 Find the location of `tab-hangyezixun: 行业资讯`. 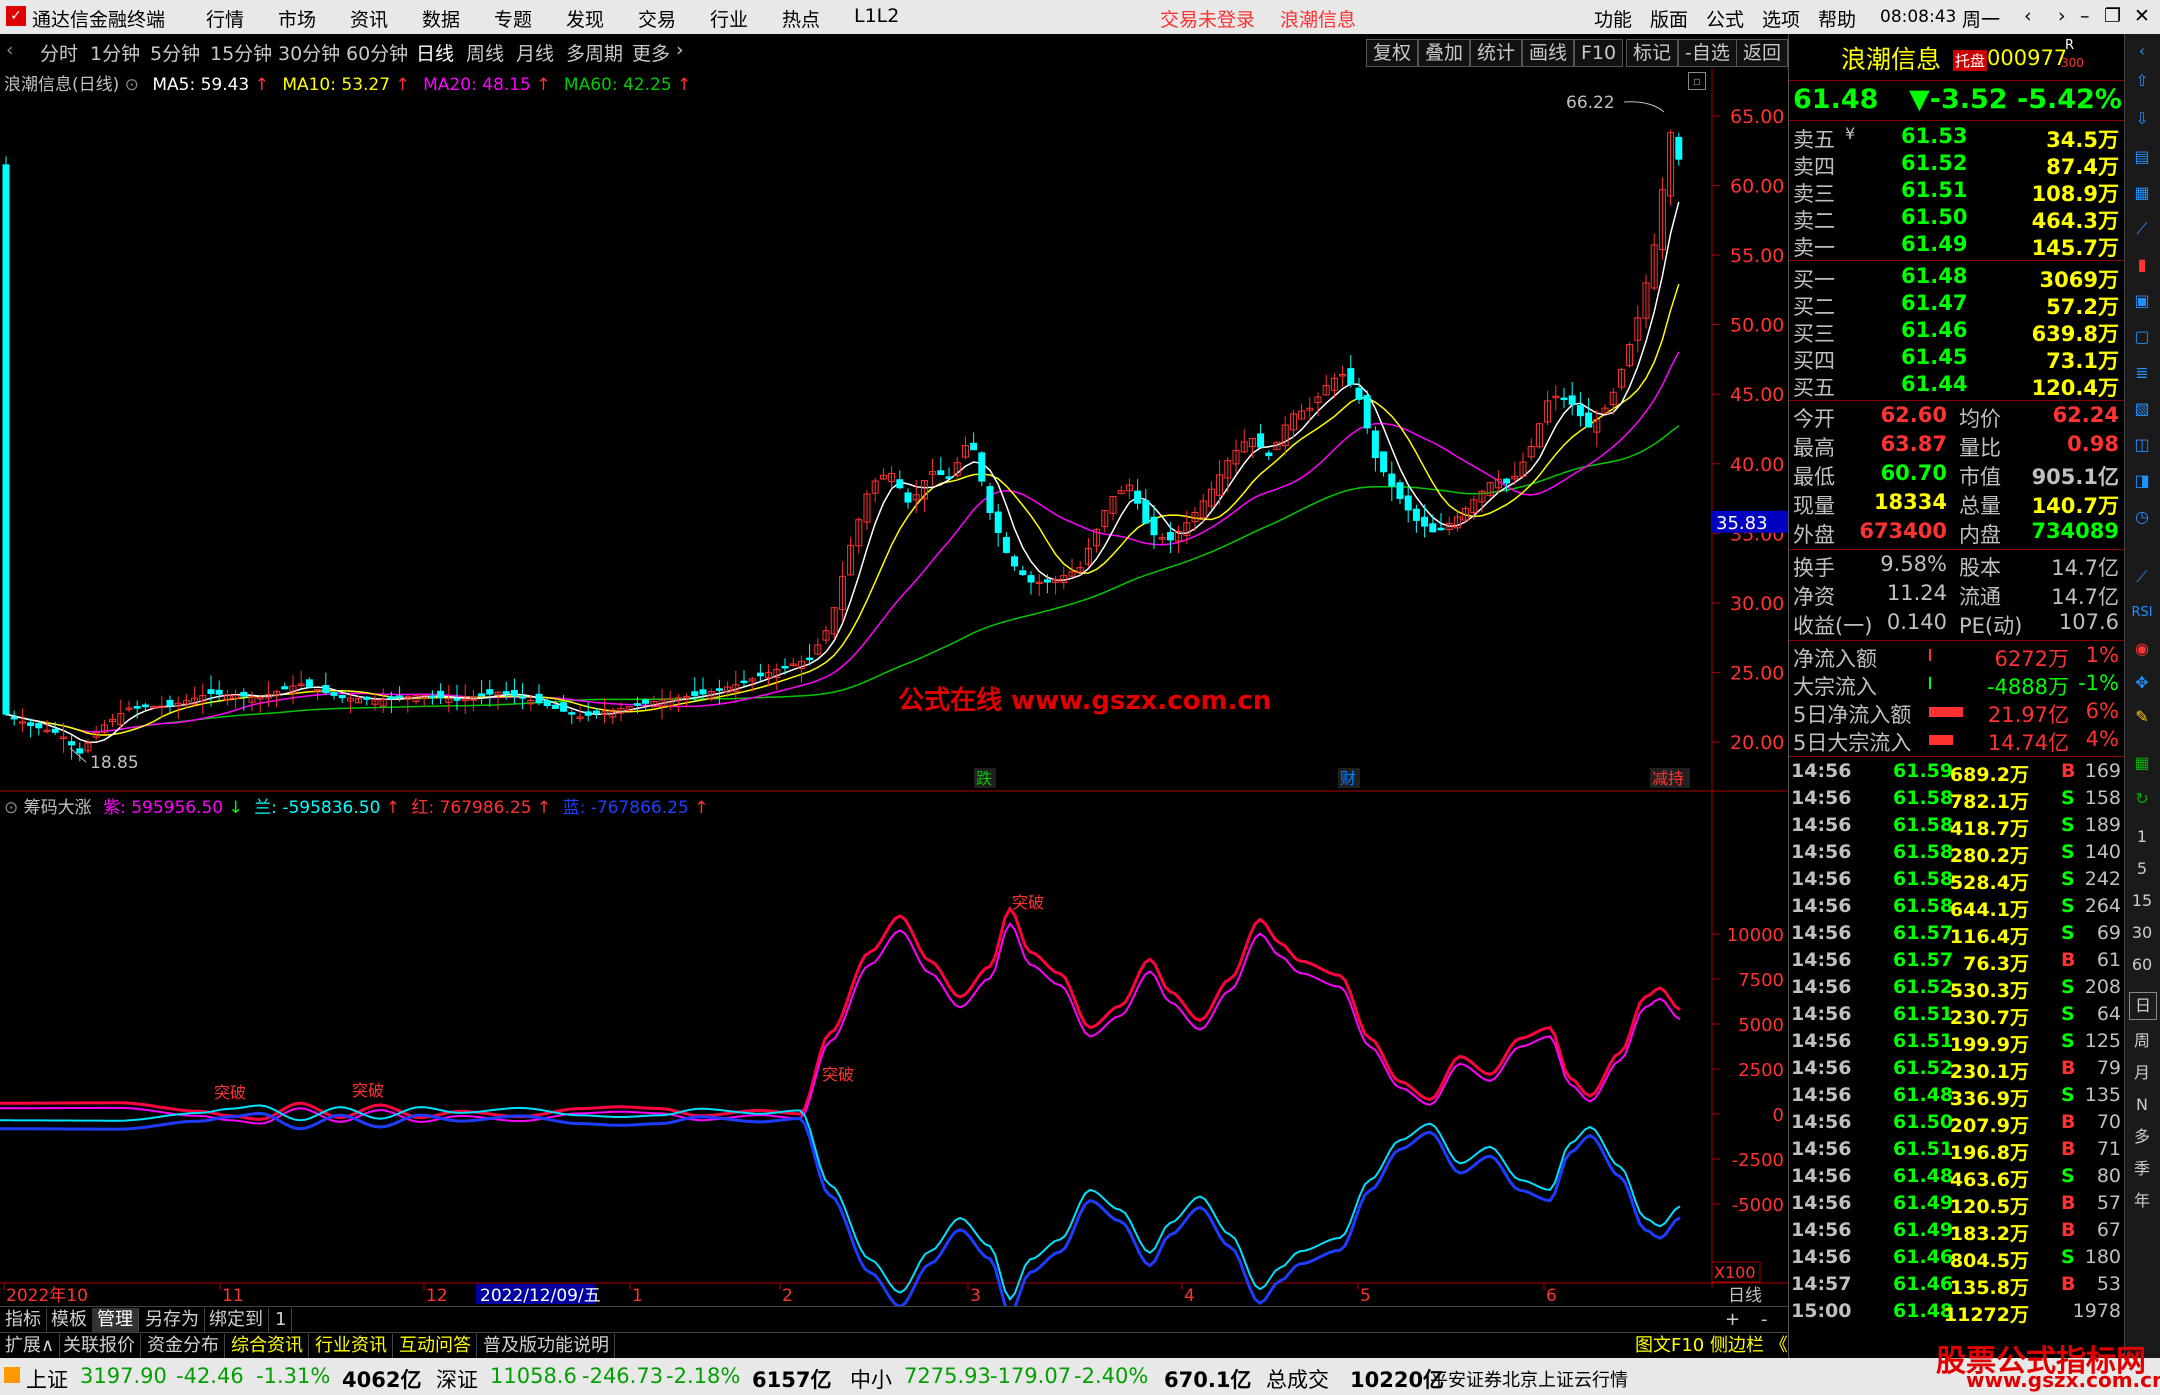

tab-hangyezixun: 行业资讯 is located at coordinates (351, 1346).